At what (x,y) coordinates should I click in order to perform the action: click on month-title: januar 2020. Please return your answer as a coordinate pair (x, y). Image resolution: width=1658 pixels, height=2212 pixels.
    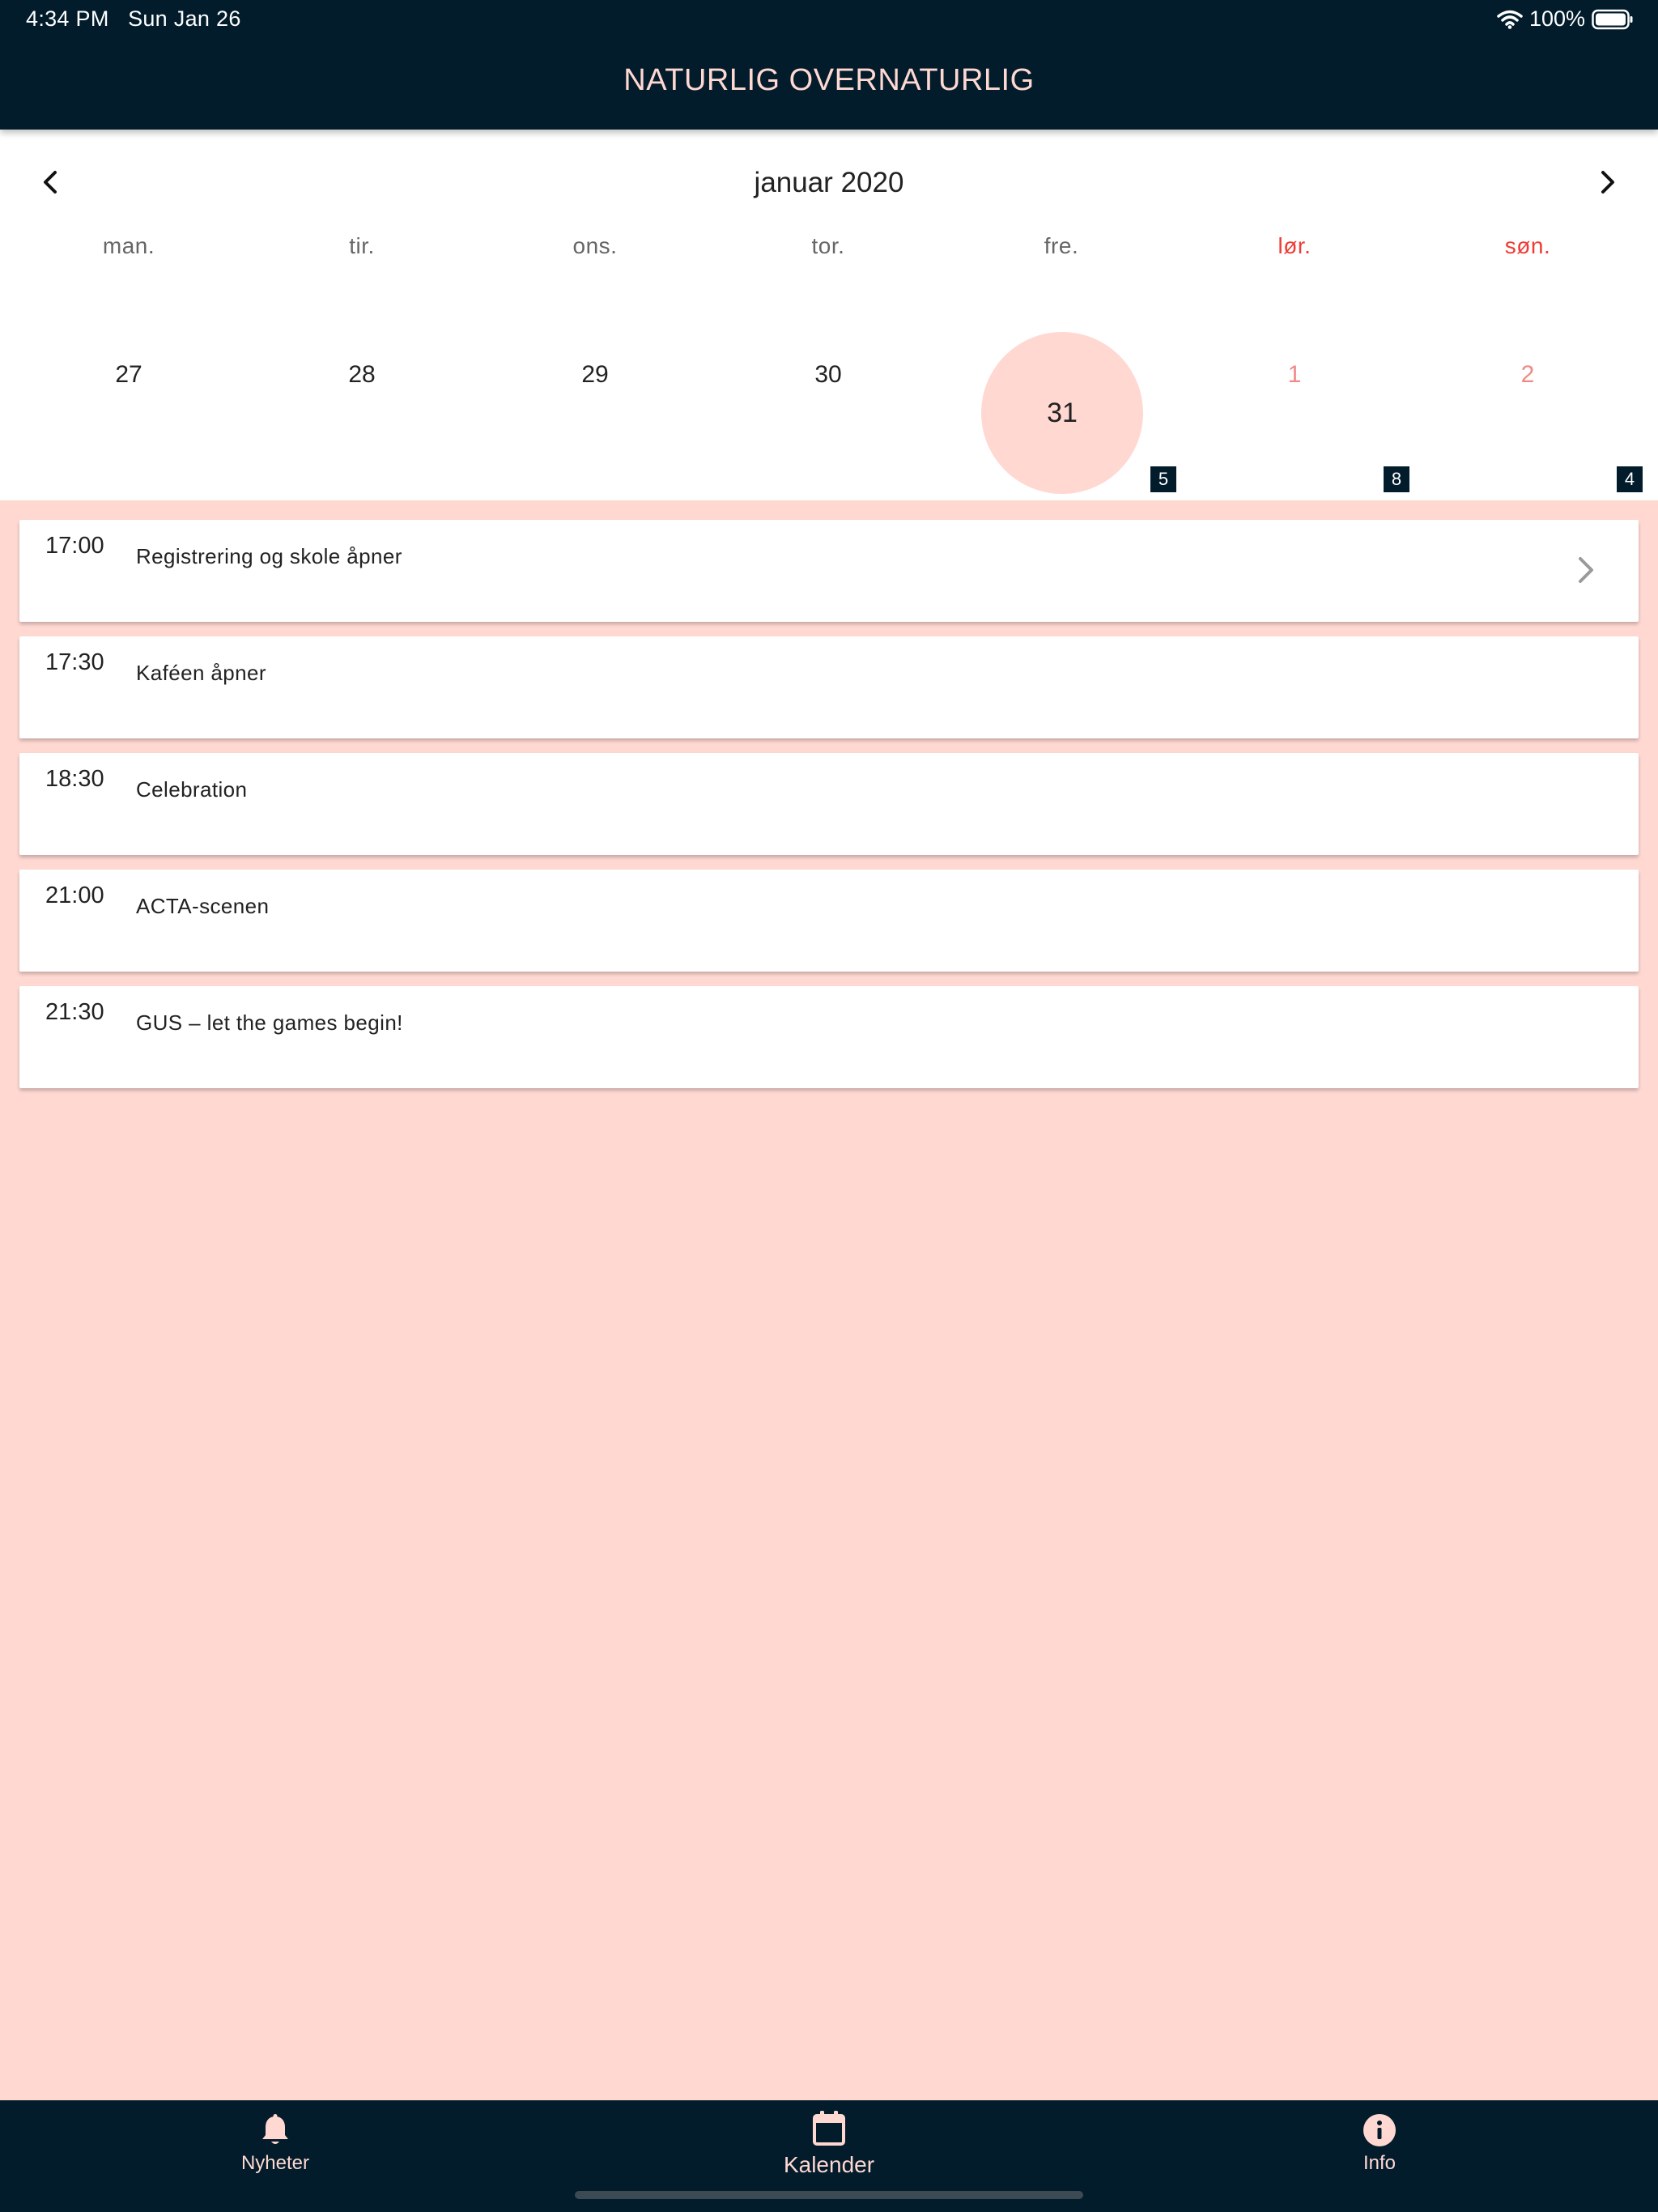
    Looking at the image, I should click on (829, 183).